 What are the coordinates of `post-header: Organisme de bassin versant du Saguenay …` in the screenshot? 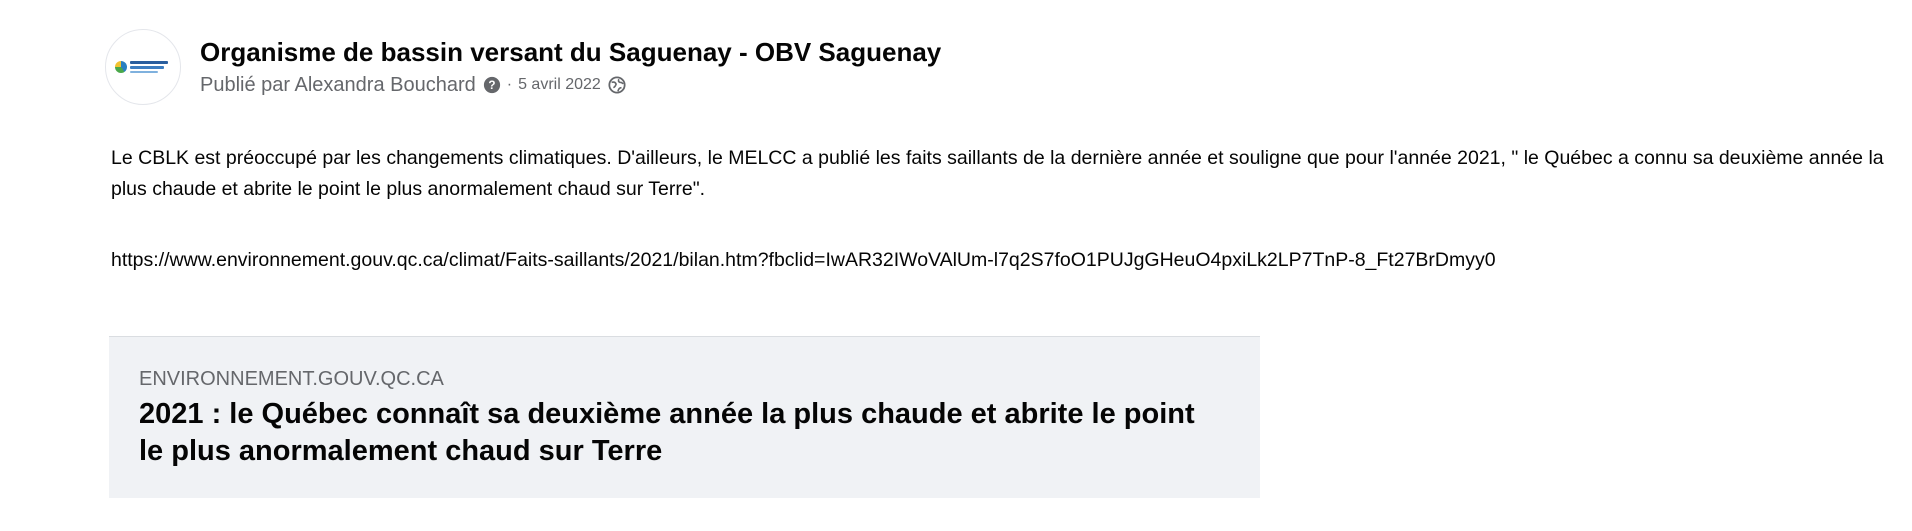 It's located at (523, 67).